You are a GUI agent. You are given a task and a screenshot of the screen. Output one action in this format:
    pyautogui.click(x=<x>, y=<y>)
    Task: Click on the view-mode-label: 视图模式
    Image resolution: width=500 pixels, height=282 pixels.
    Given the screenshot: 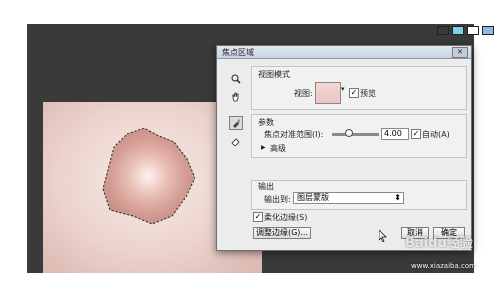 What is the action you would take?
    pyautogui.click(x=274, y=74)
    